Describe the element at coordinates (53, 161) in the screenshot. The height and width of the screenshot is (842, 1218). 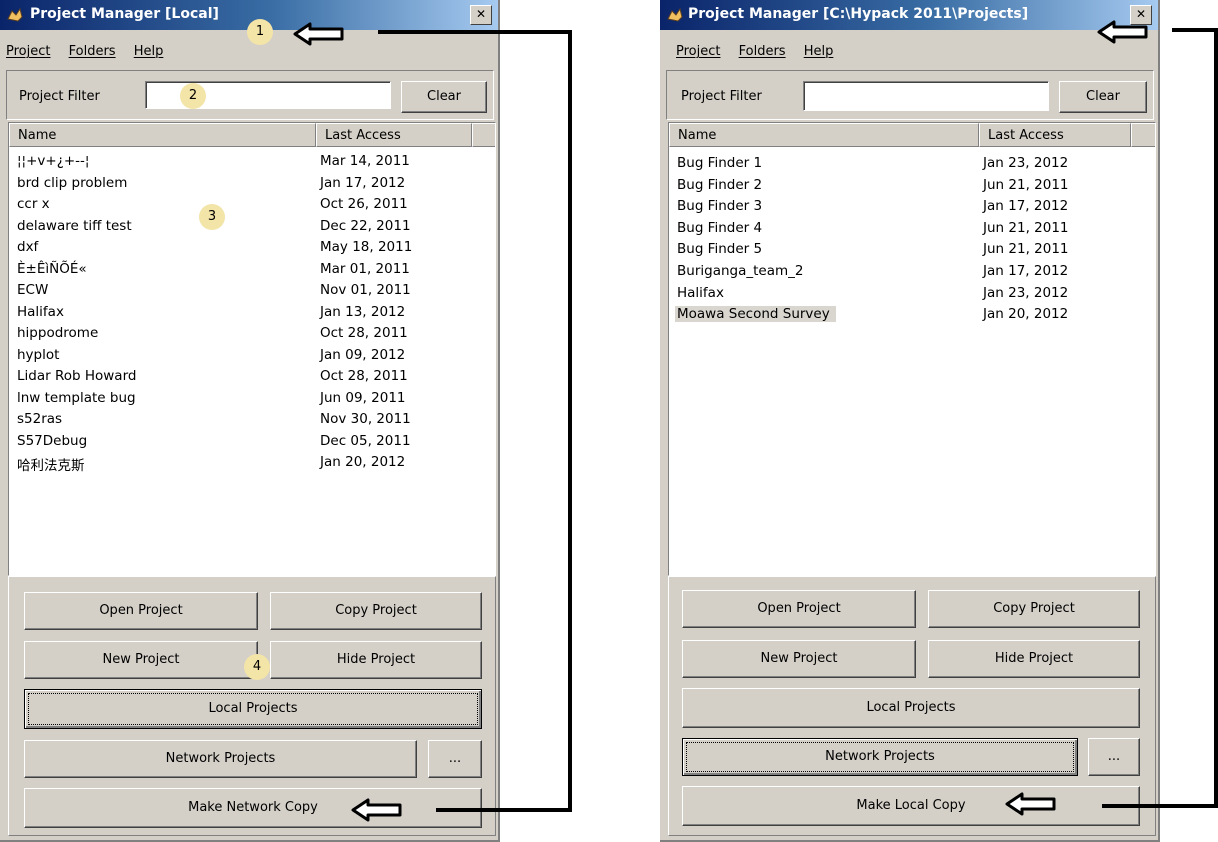
I see `project-name: ¦¦+v+¿+--¦` at that location.